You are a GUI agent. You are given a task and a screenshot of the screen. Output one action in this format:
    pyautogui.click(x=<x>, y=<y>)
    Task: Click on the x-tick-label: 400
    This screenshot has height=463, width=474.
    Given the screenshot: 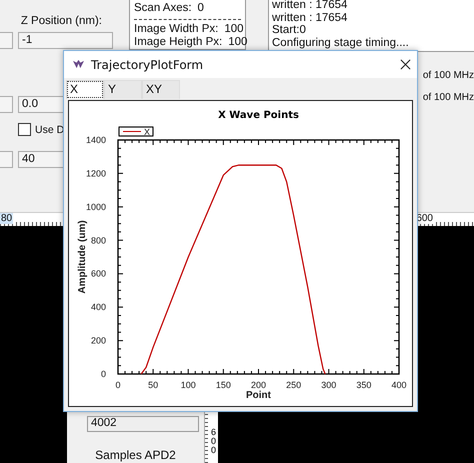 What is the action you would take?
    pyautogui.click(x=399, y=385)
    